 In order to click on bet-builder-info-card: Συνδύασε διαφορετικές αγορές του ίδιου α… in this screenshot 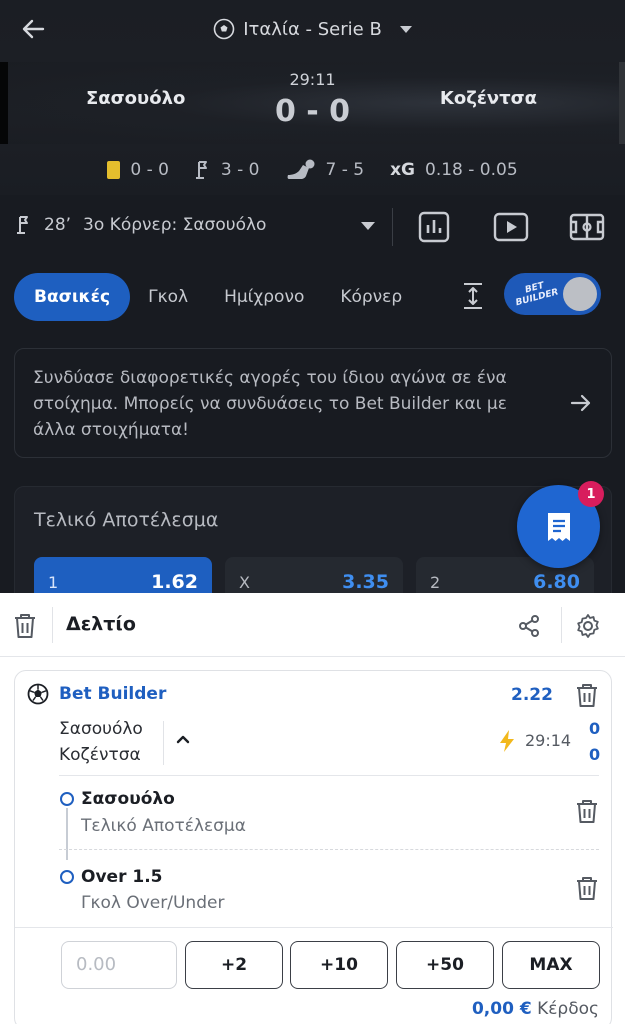, I will do `click(313, 403)`.